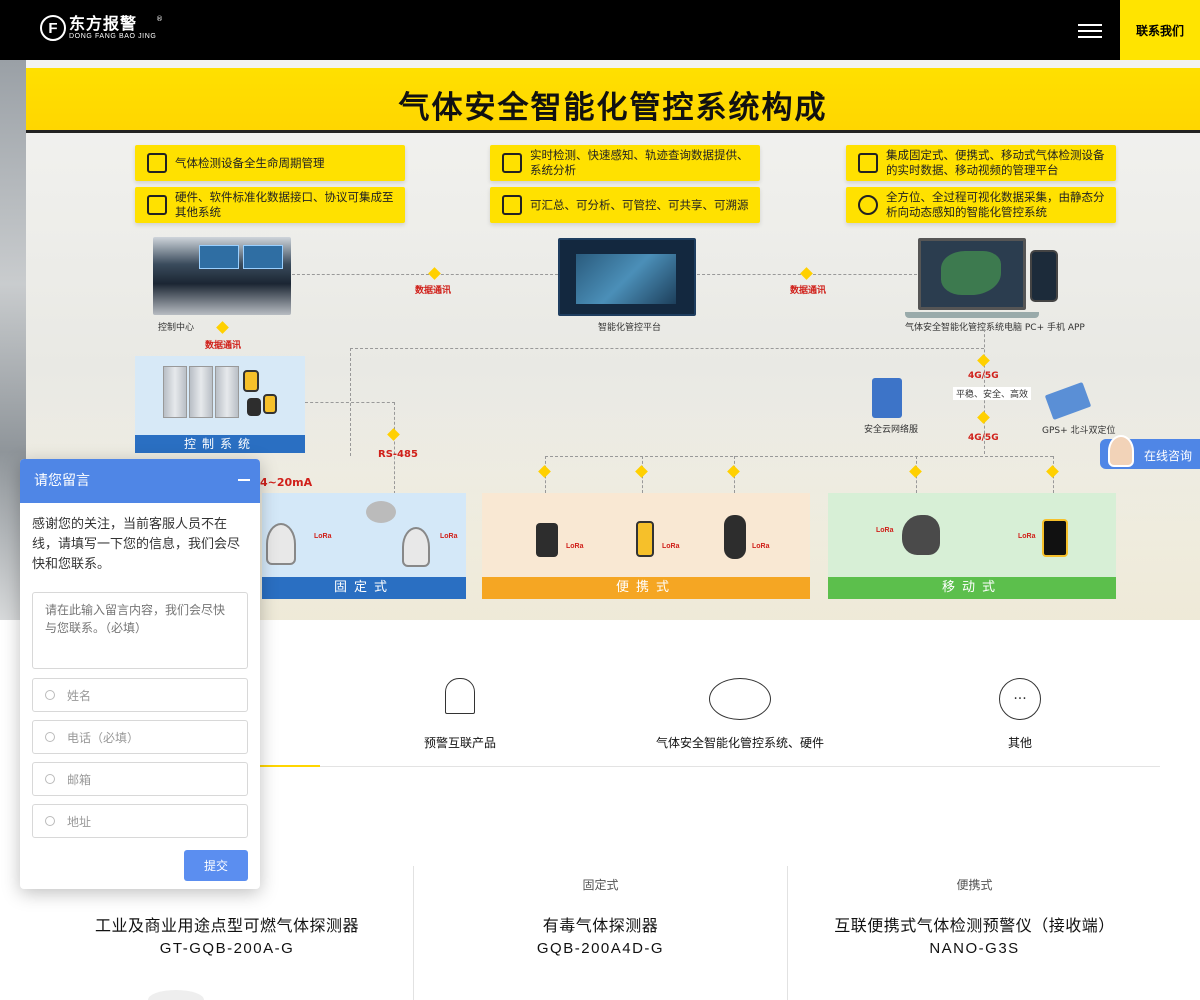 Image resolution: width=1200 pixels, height=1000 pixels. I want to click on title-underline, so click(613, 131).